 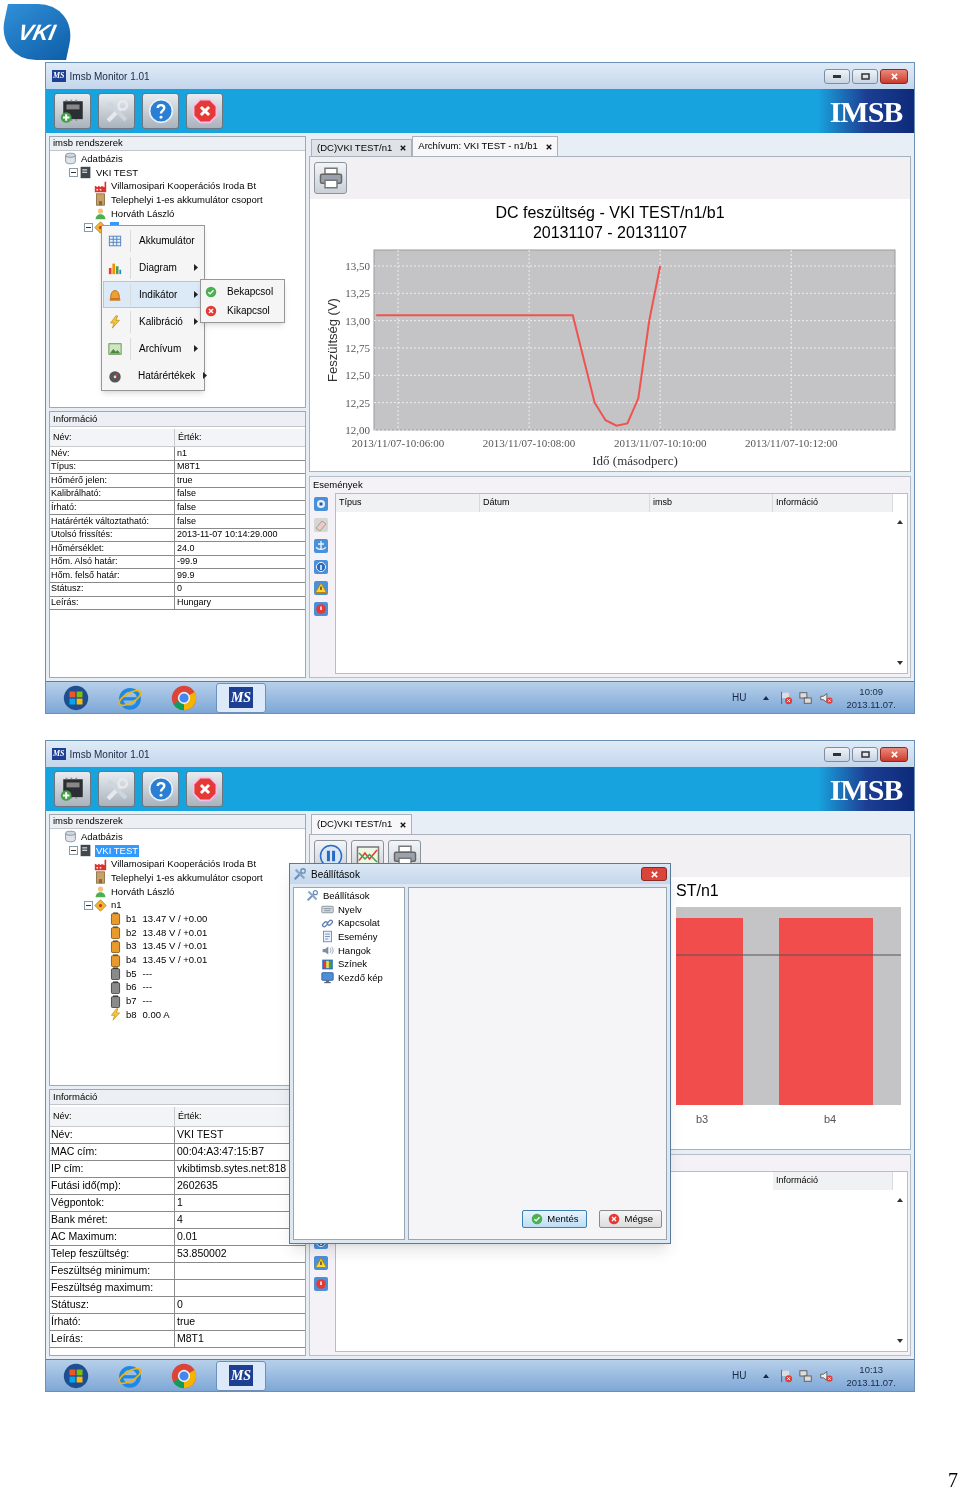 I want to click on table-cell: Feszültség minimum:, so click(x=112, y=1271).